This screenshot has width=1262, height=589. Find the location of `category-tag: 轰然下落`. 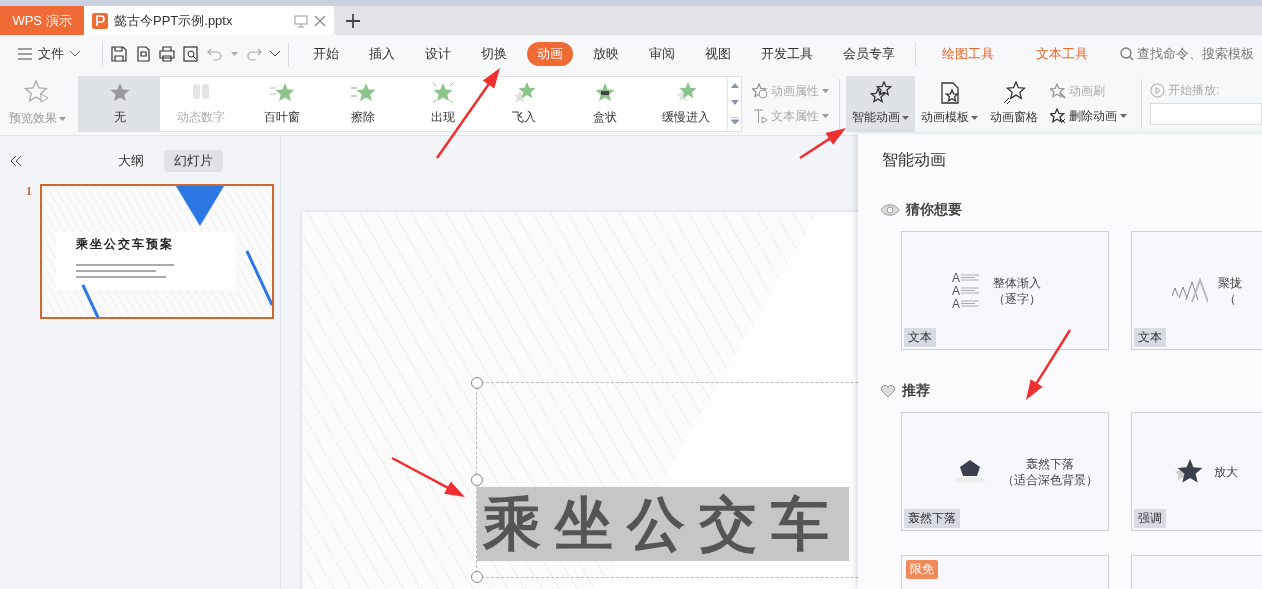

category-tag: 轰然下落 is located at coordinates (932, 518).